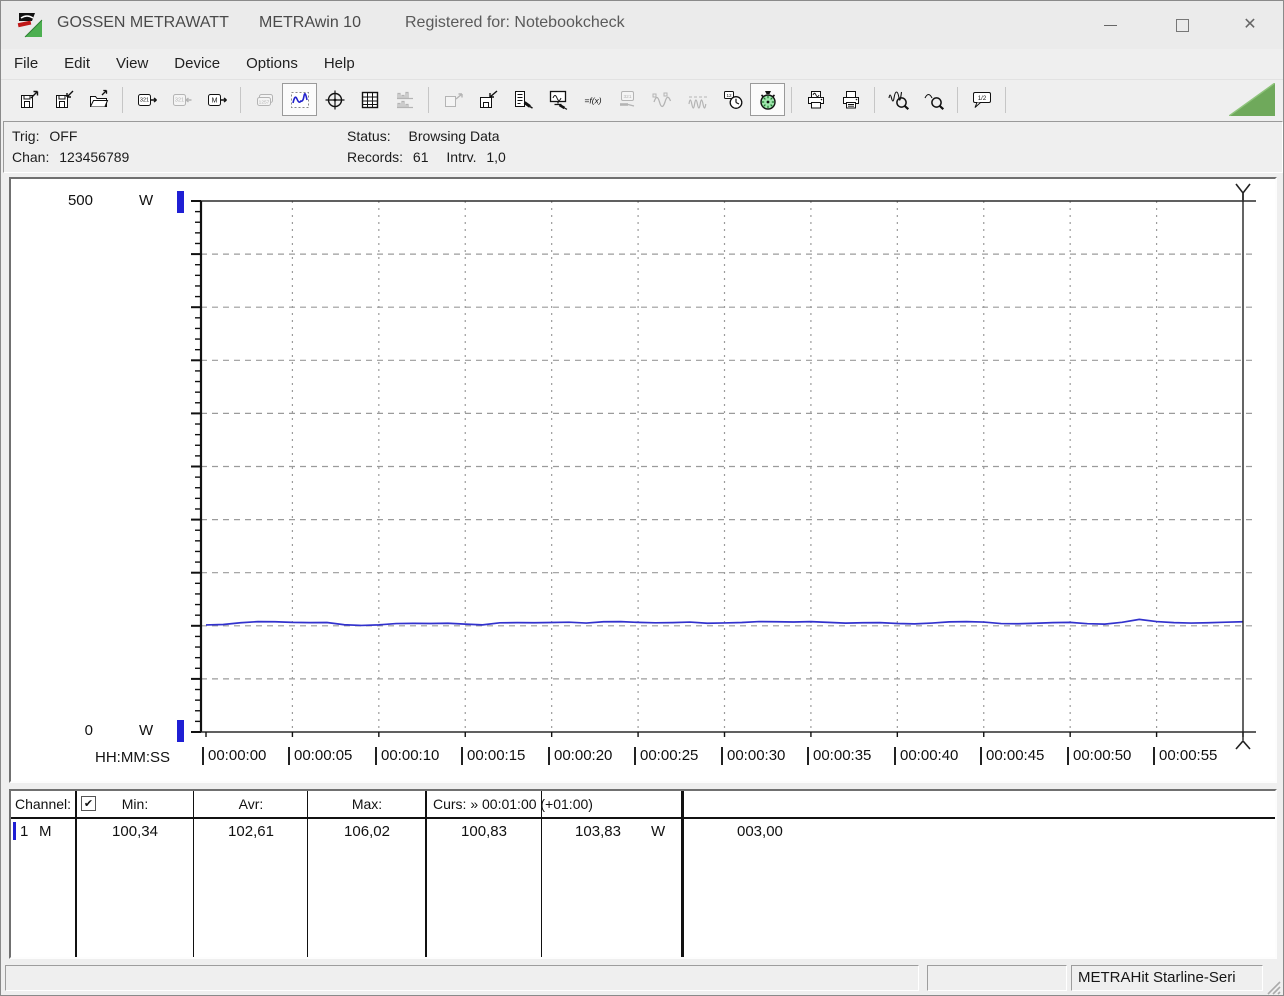  Describe the element at coordinates (94, 157) in the screenshot. I see `channel-value: 123456789` at that location.